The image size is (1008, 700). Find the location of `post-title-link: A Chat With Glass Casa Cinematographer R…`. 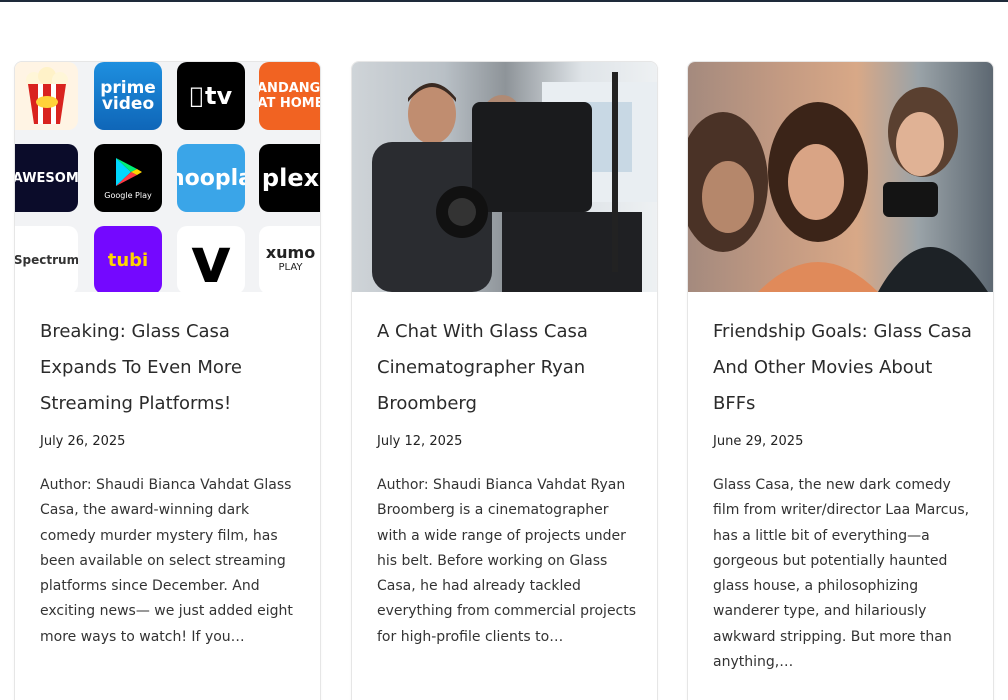

post-title-link: A Chat With Glass Casa Cinematographer R… is located at coordinates (508, 368).